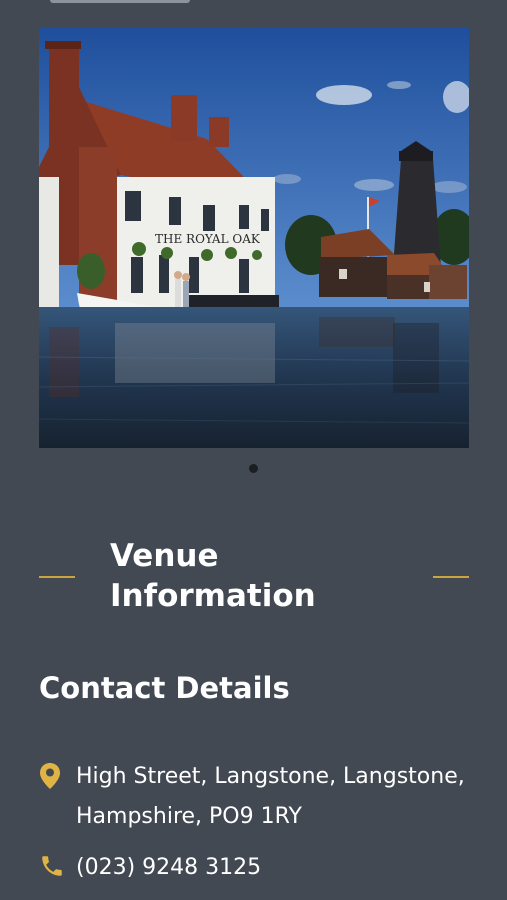  I want to click on gallery-pagination, so click(253, 469).